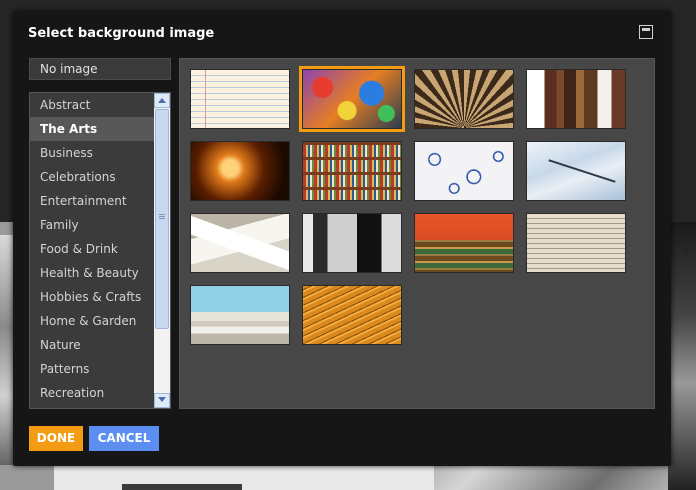  What do you see at coordinates (464, 243) in the screenshot?
I see `thumbnail-book-stack-orange` at bounding box center [464, 243].